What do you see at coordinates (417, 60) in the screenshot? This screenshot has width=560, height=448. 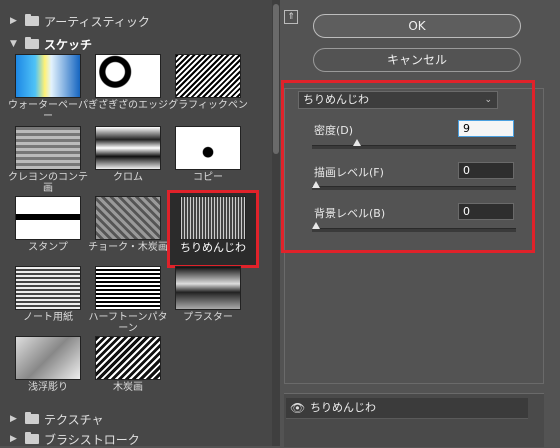 I see `cancel-button: キャンセル` at bounding box center [417, 60].